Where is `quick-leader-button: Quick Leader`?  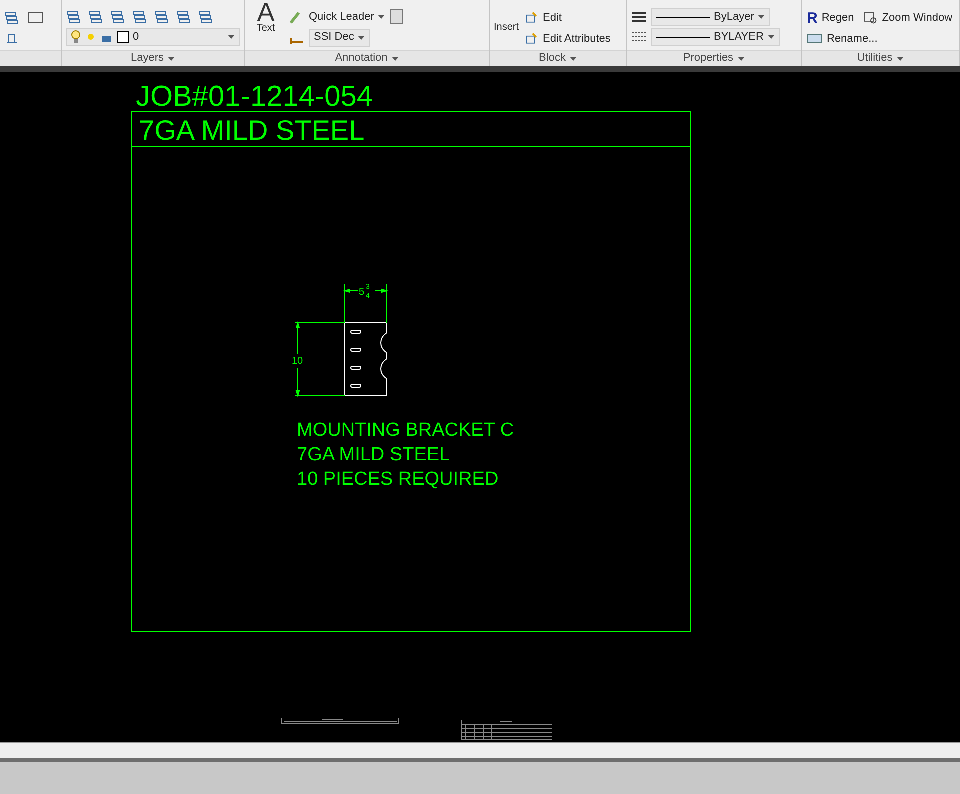 quick-leader-button: Quick Leader is located at coordinates (341, 17).